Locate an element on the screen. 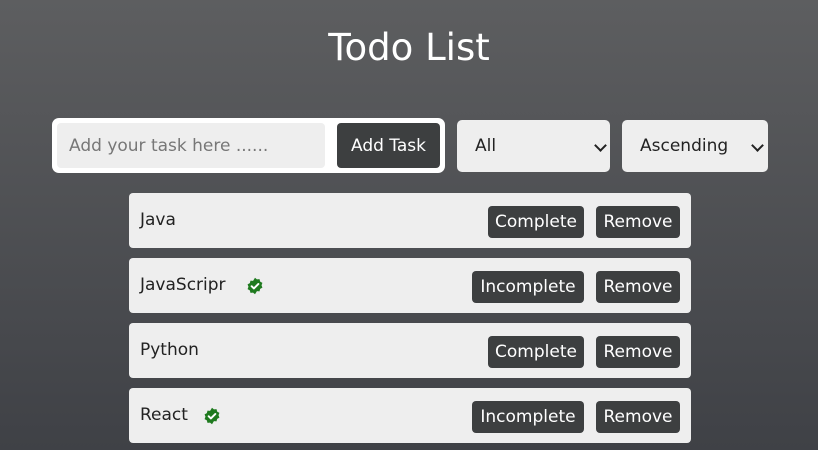  todo-item: Python Complete Remove is located at coordinates (410, 350).